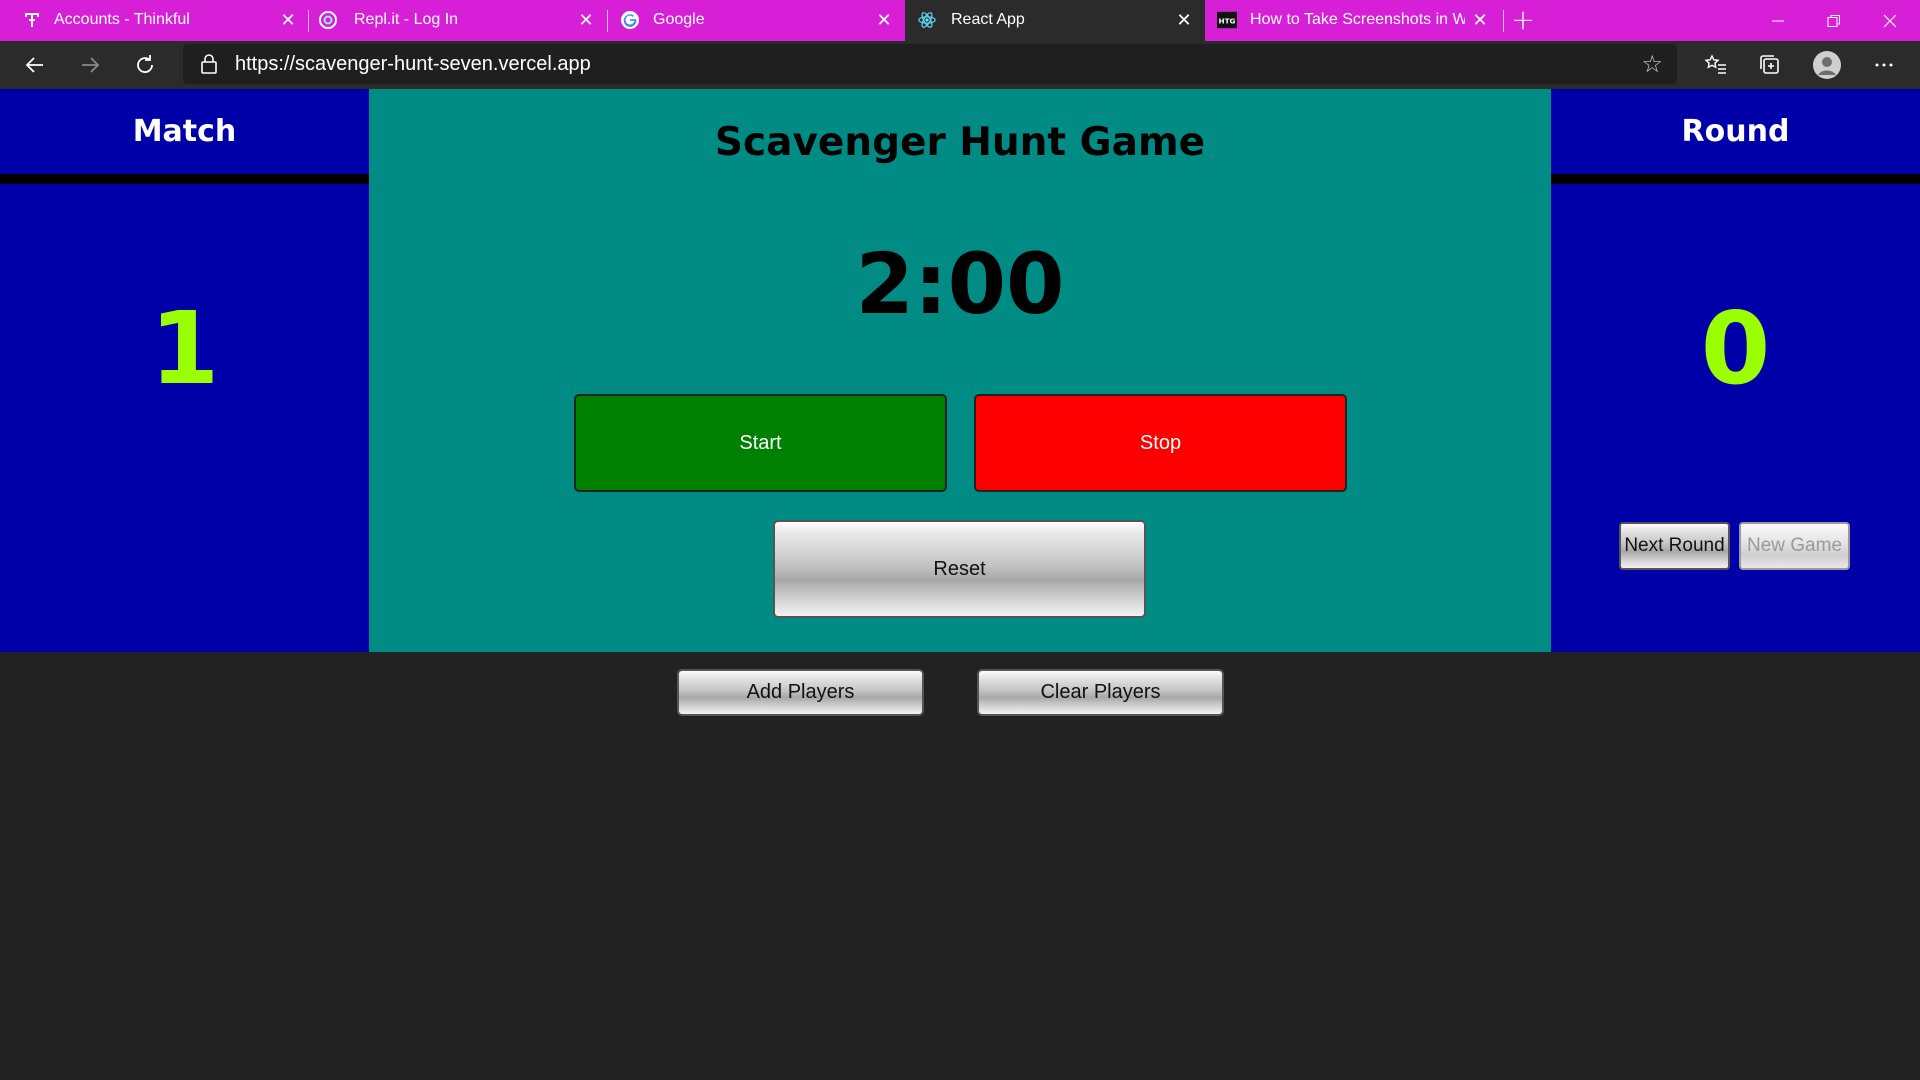 The image size is (1920, 1080). What do you see at coordinates (1778, 20) in the screenshot?
I see `minimize-icon` at bounding box center [1778, 20].